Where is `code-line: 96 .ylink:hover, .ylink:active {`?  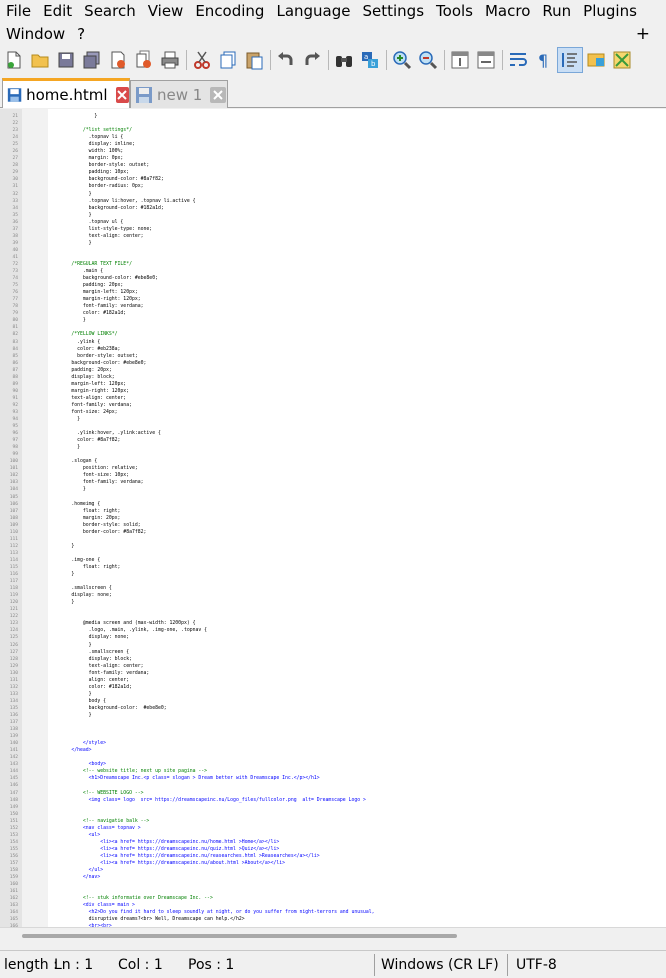 code-line: 96 .ylink:hover, .ylink:active { is located at coordinates (333, 433).